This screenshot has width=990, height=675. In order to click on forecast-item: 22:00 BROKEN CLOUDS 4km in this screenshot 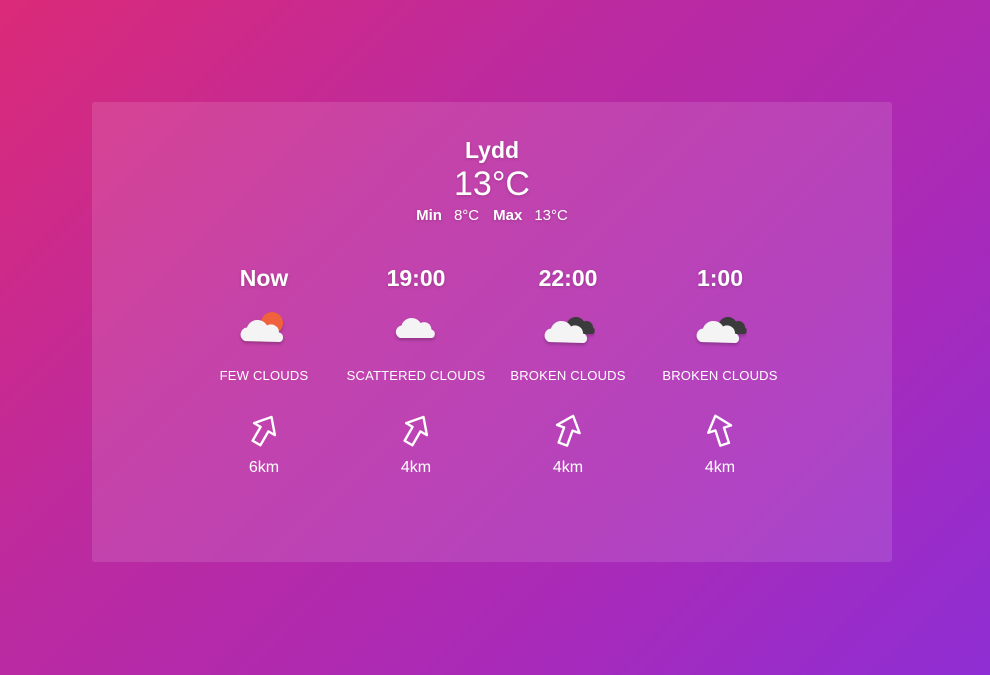, I will do `click(568, 370)`.